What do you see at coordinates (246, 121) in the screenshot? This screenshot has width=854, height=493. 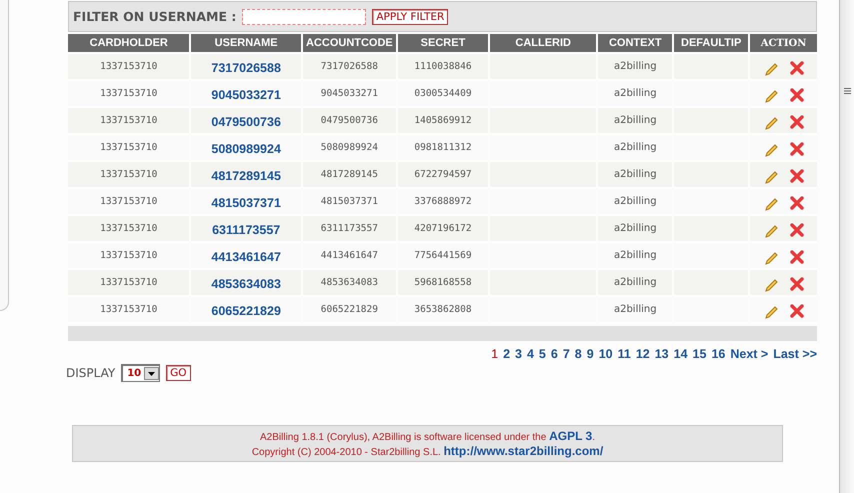 I see `username-link: 0479500736` at bounding box center [246, 121].